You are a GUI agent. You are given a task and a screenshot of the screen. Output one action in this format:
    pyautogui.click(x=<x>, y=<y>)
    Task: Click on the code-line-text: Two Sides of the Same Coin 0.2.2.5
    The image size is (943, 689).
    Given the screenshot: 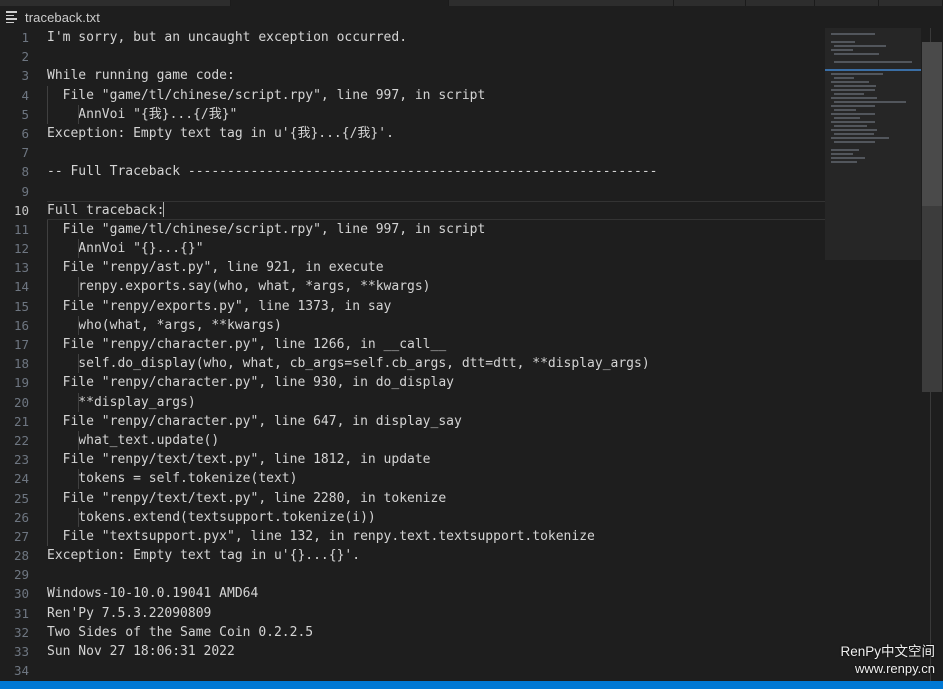 What is the action you would take?
    pyautogui.click(x=431, y=632)
    